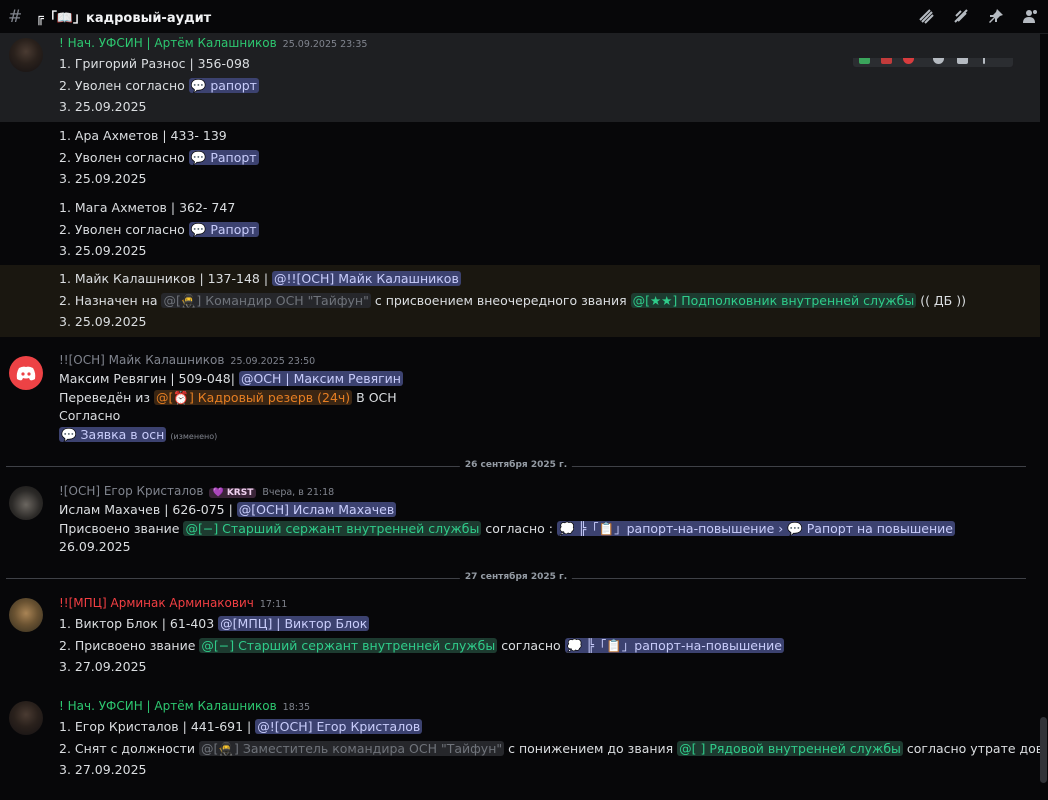 The image size is (1048, 800). Describe the element at coordinates (516, 465) in the screenshot. I see `date-divider-label: 26 сентября 2025 г.` at that location.